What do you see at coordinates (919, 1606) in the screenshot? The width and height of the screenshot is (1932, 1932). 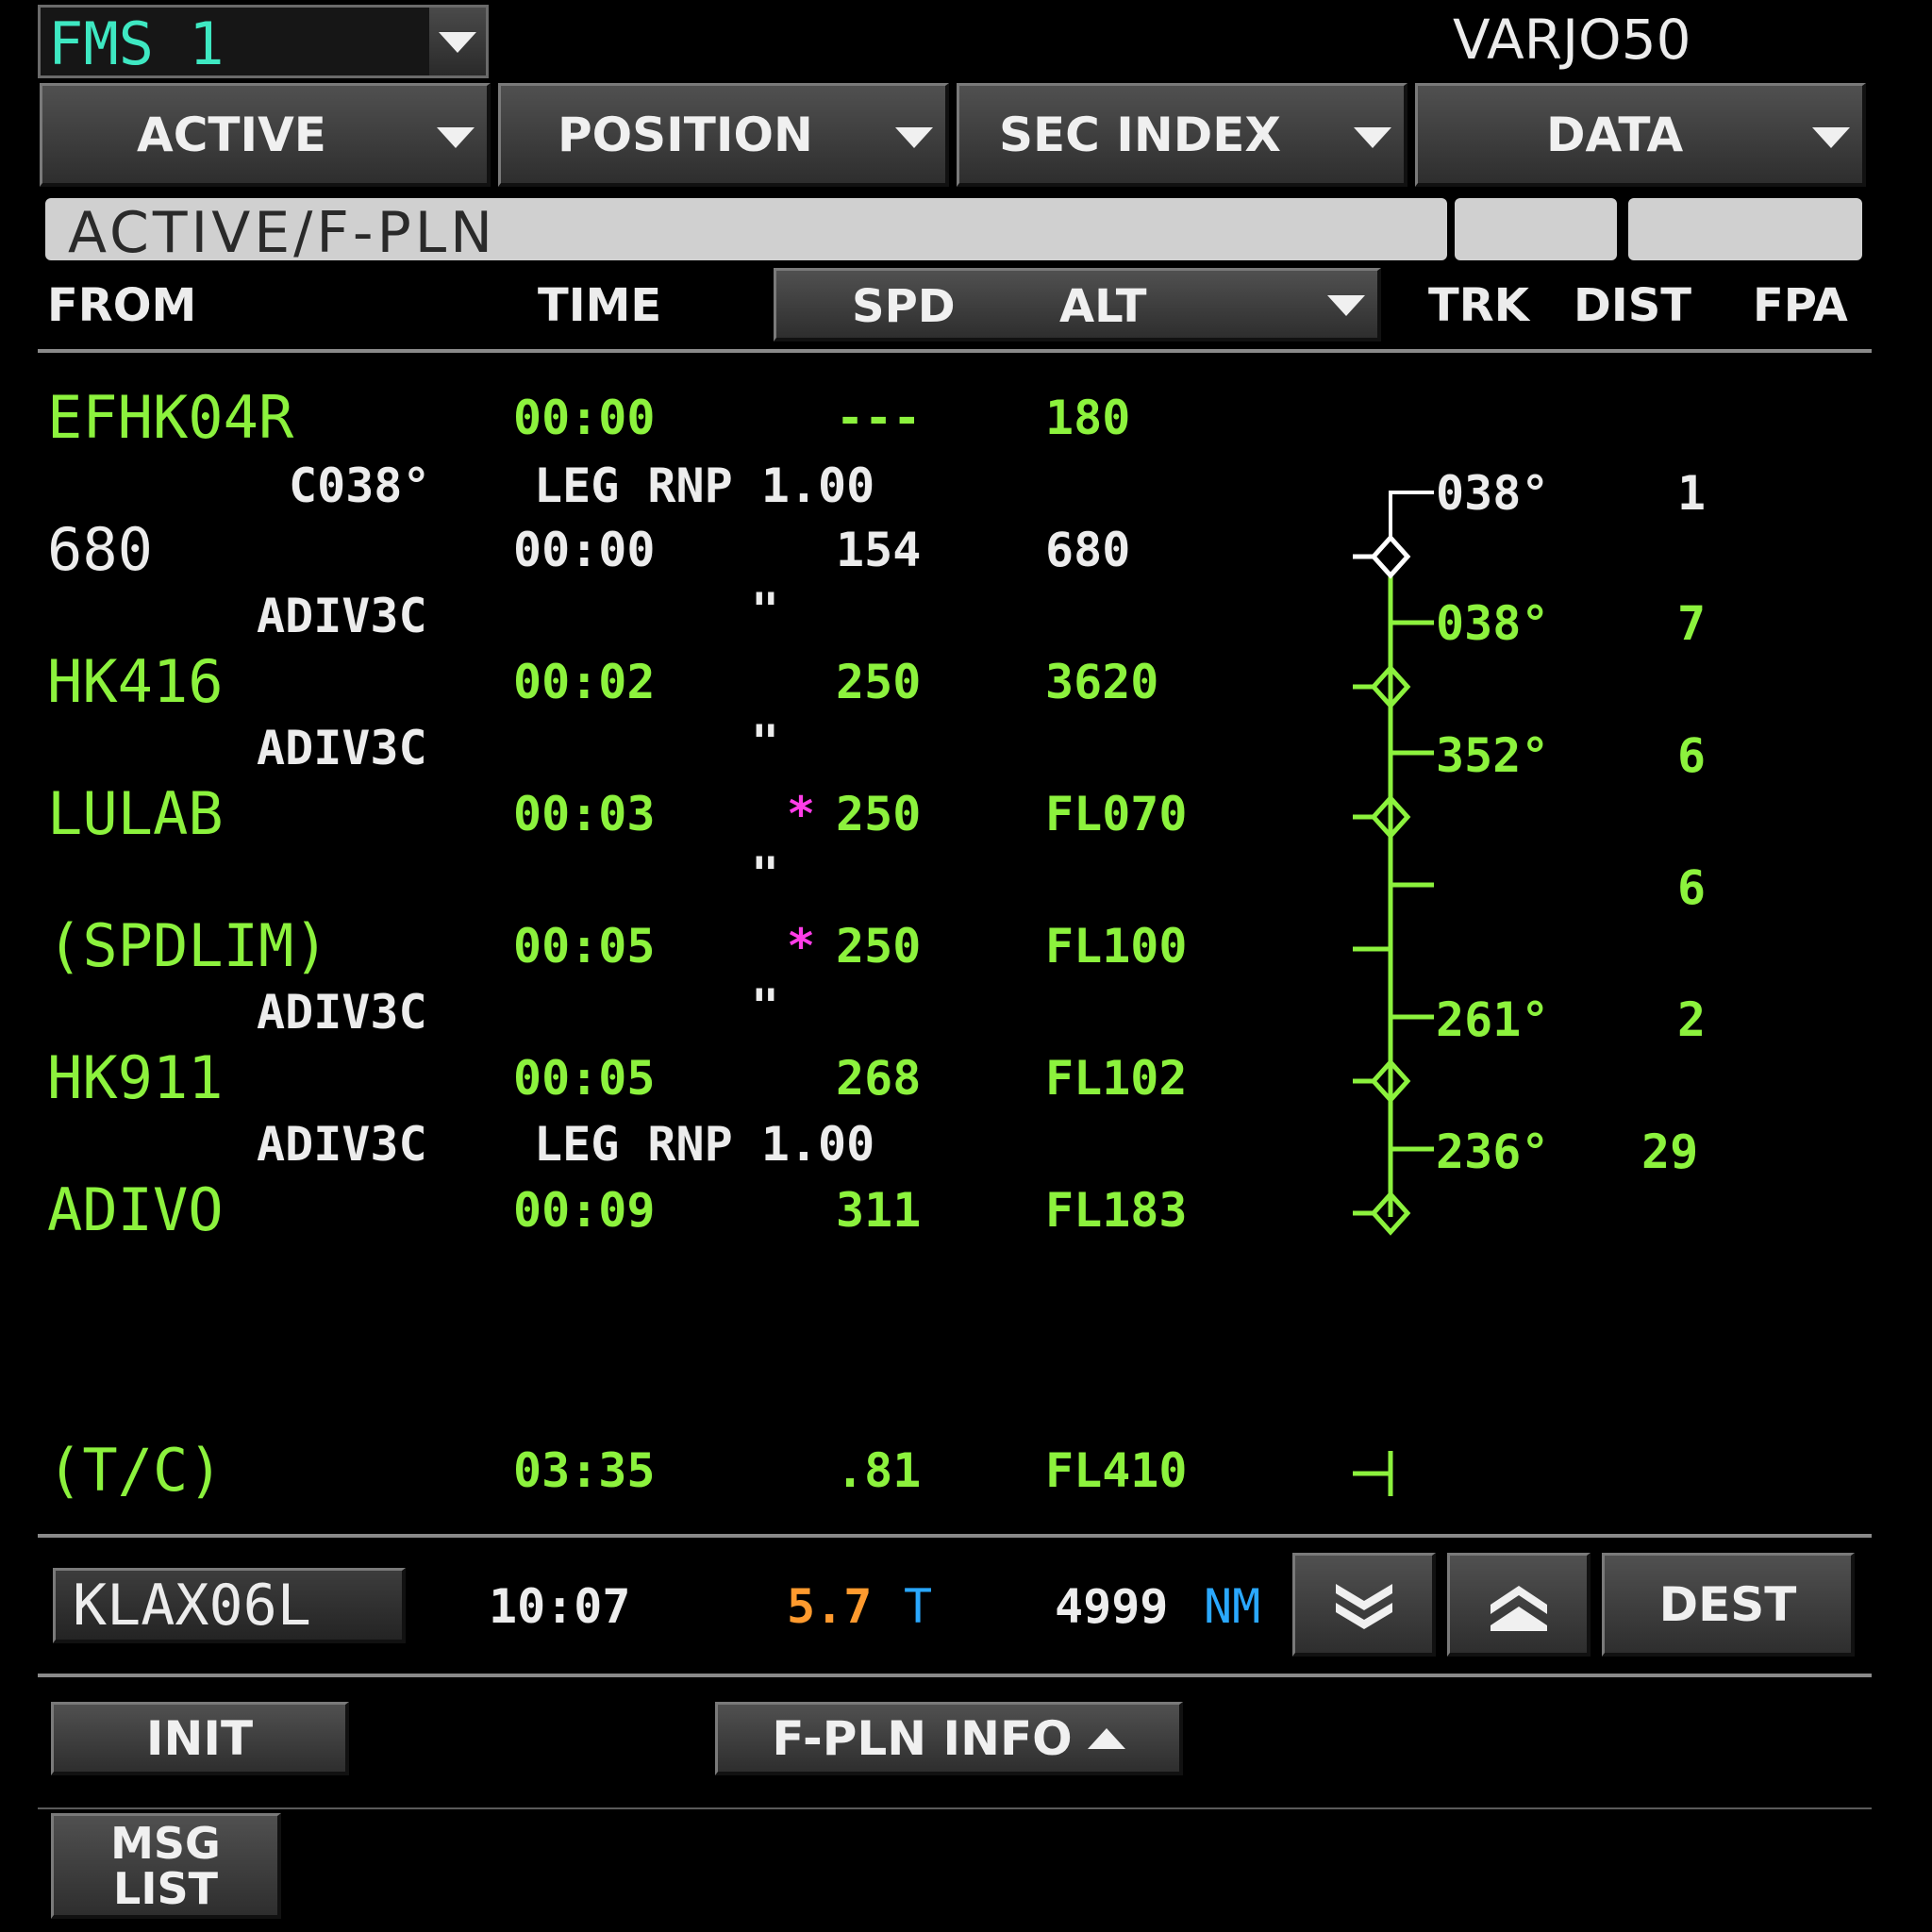 I see `destination-efob-unit: T` at bounding box center [919, 1606].